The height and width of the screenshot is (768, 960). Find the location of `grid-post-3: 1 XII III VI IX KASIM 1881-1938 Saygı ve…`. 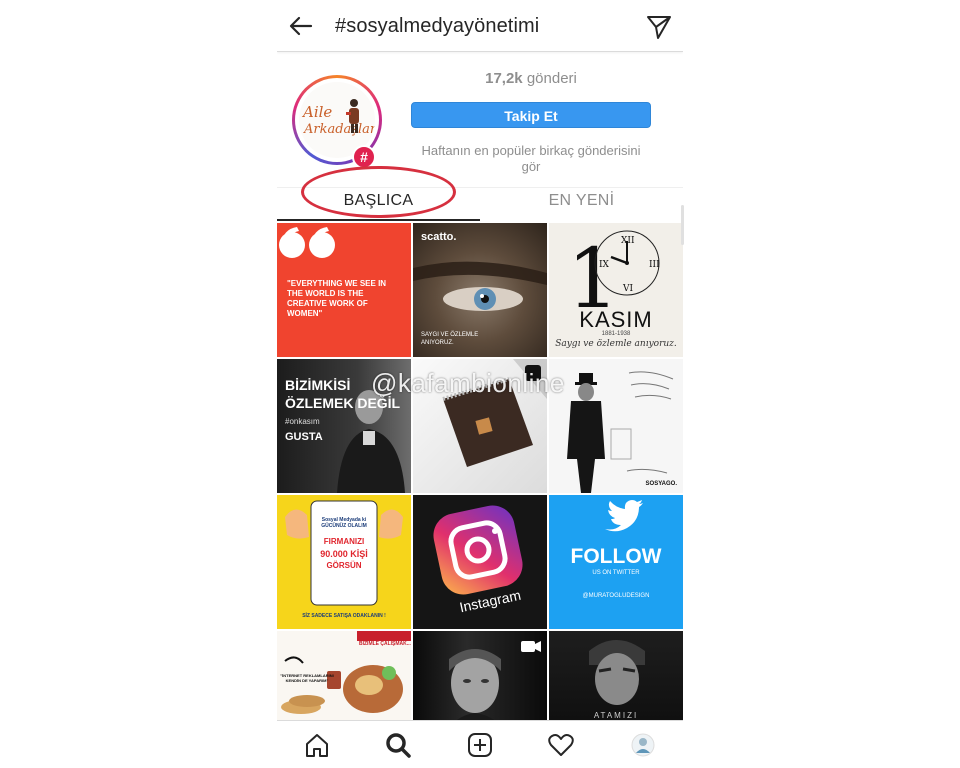

grid-post-3: 1 XII III VI IX KASIM 1881-1938 Saygı ve… is located at coordinates (616, 290).